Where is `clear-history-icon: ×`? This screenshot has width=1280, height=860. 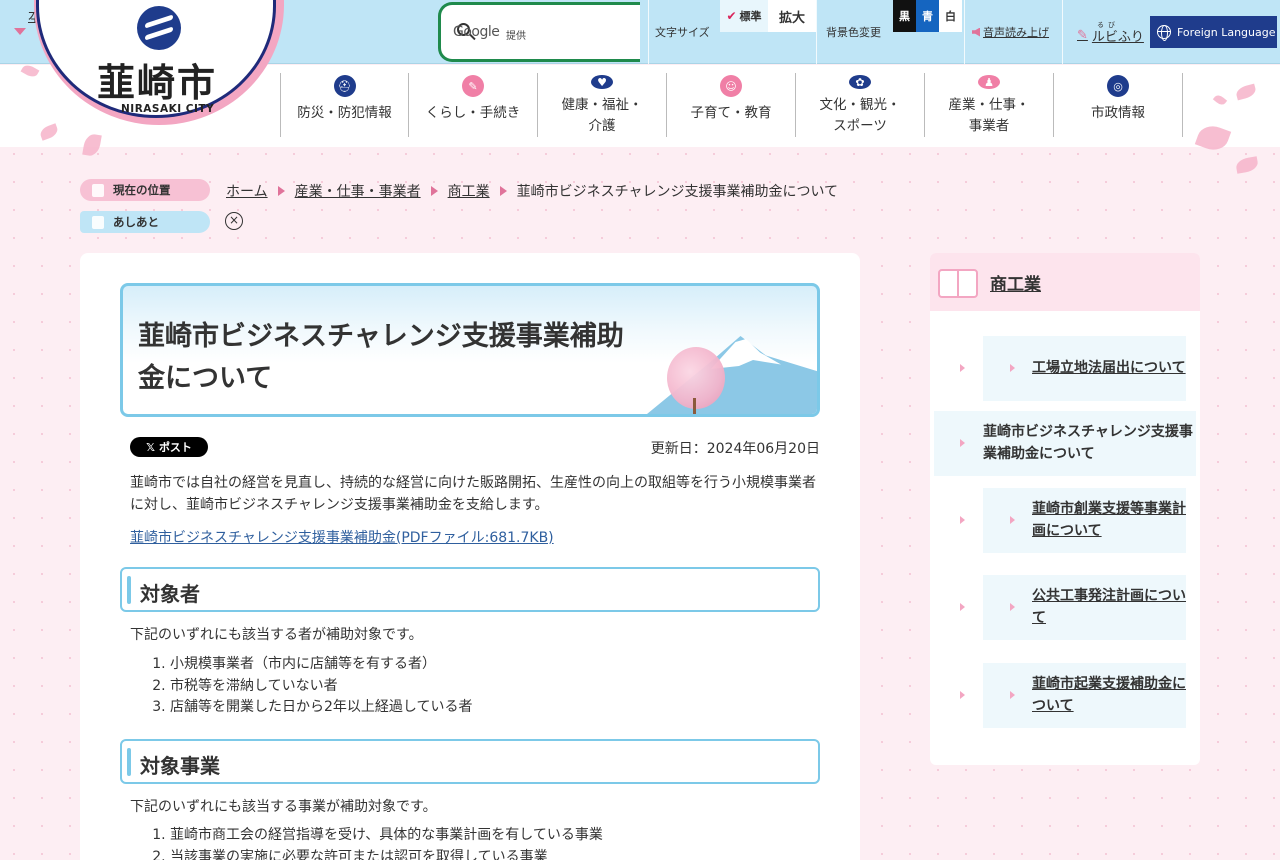
clear-history-icon: × is located at coordinates (234, 221).